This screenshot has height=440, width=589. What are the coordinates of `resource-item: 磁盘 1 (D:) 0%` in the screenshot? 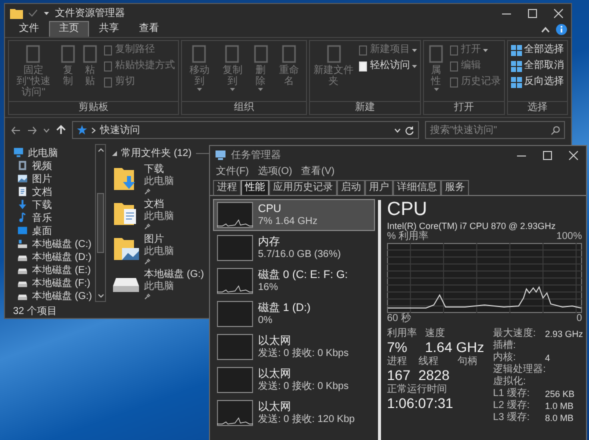 It's located at (294, 314).